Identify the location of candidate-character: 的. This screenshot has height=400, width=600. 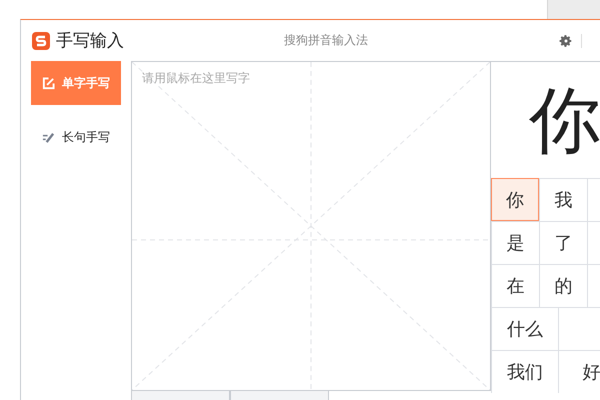
(563, 285).